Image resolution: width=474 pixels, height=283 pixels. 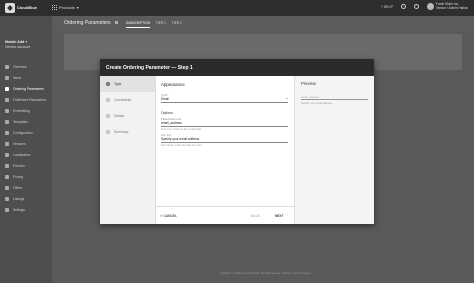 I want to click on step-summary: 4 Summary, so click(x=127, y=132).